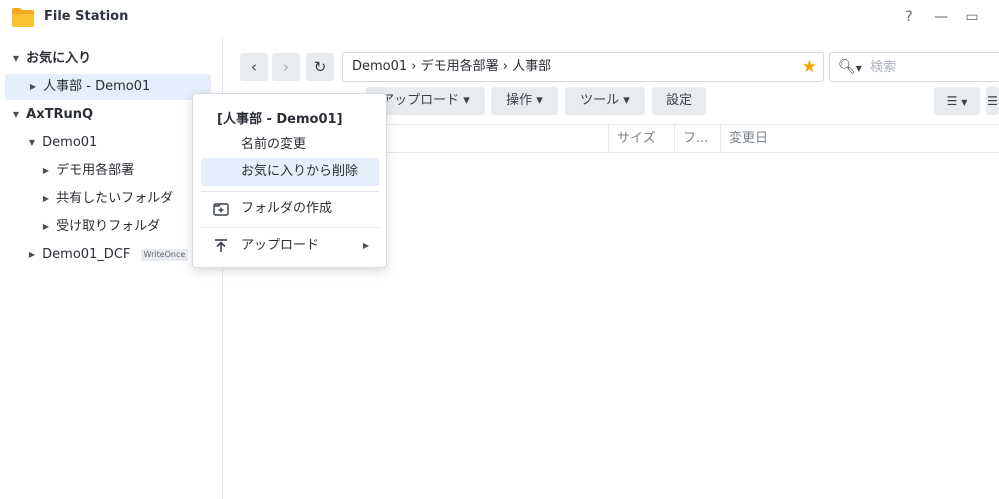 This screenshot has height=499, width=999. I want to click on sort-button: ☰, so click(992, 101).